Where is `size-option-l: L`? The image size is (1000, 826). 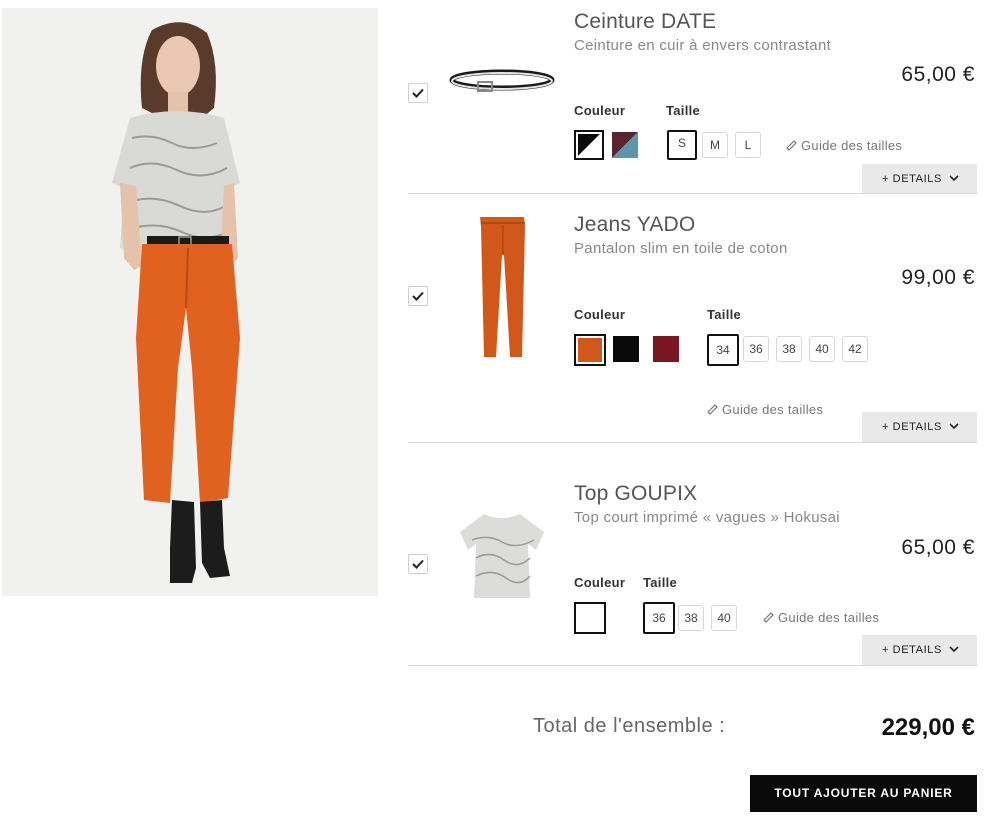 size-option-l: L is located at coordinates (748, 145).